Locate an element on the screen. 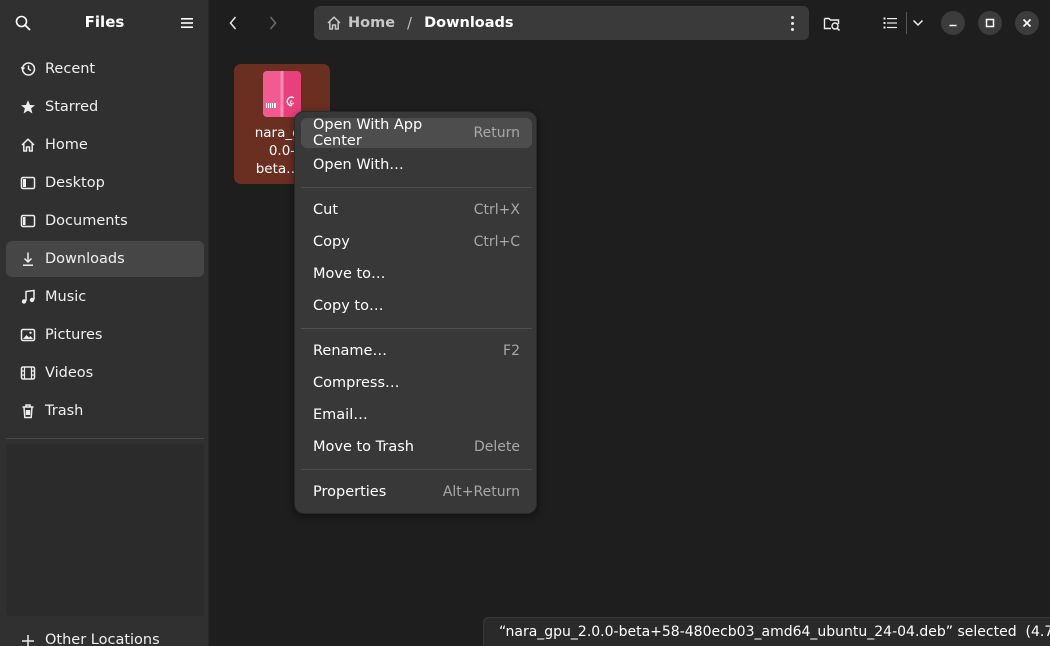  back-button is located at coordinates (233, 23).